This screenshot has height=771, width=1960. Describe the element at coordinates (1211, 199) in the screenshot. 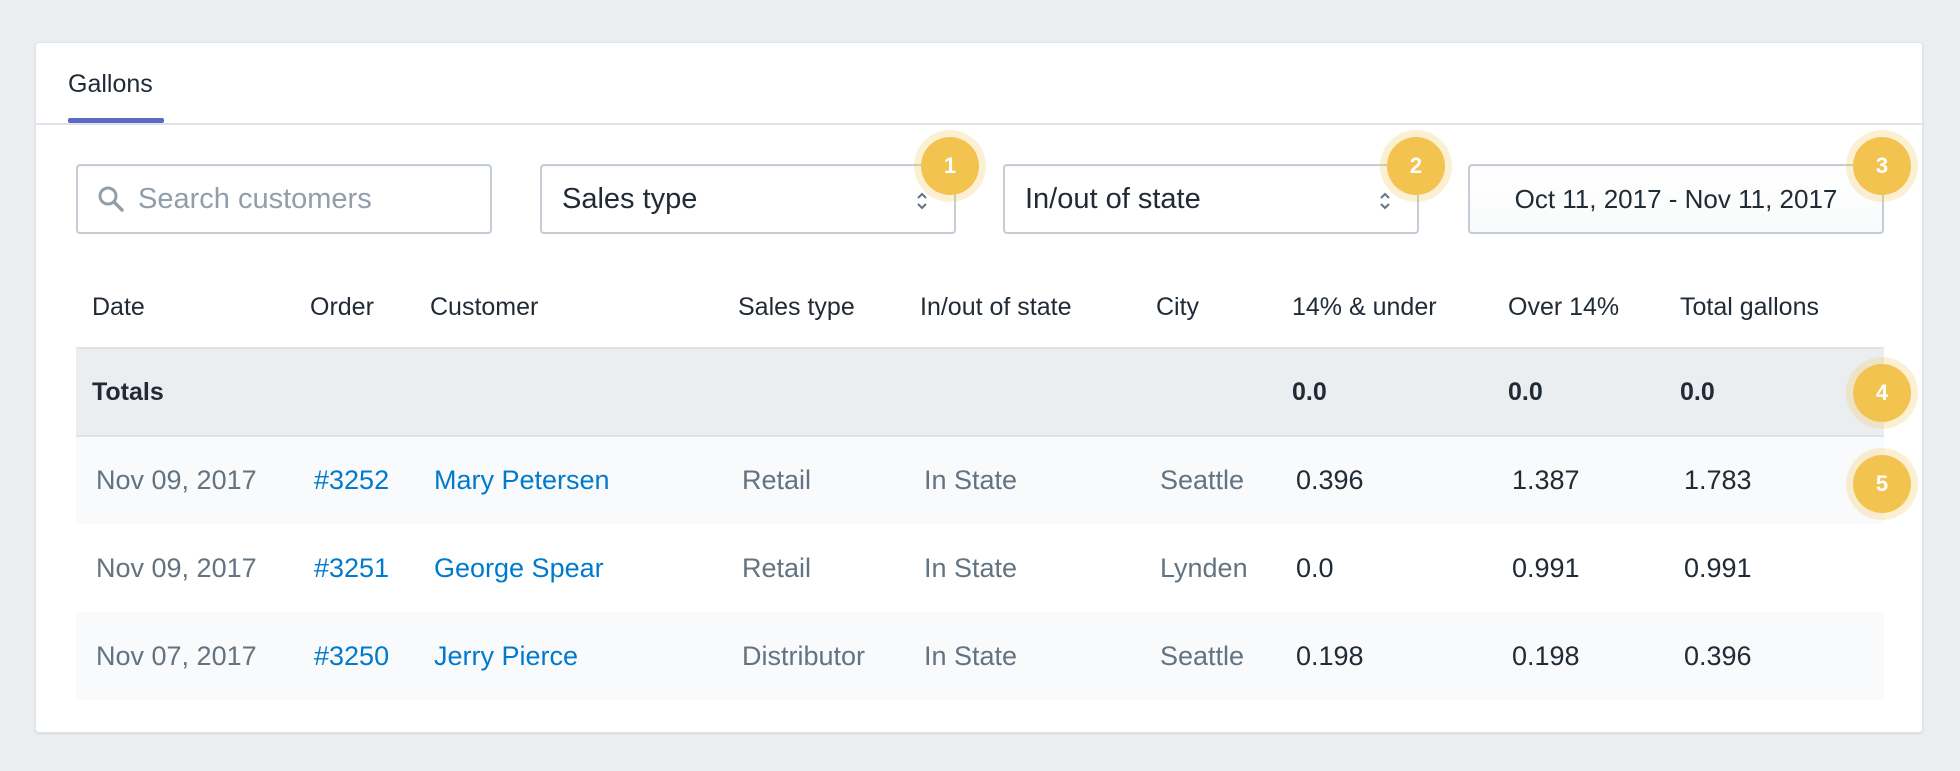

I see `in-out-state-select: In/out of state` at that location.